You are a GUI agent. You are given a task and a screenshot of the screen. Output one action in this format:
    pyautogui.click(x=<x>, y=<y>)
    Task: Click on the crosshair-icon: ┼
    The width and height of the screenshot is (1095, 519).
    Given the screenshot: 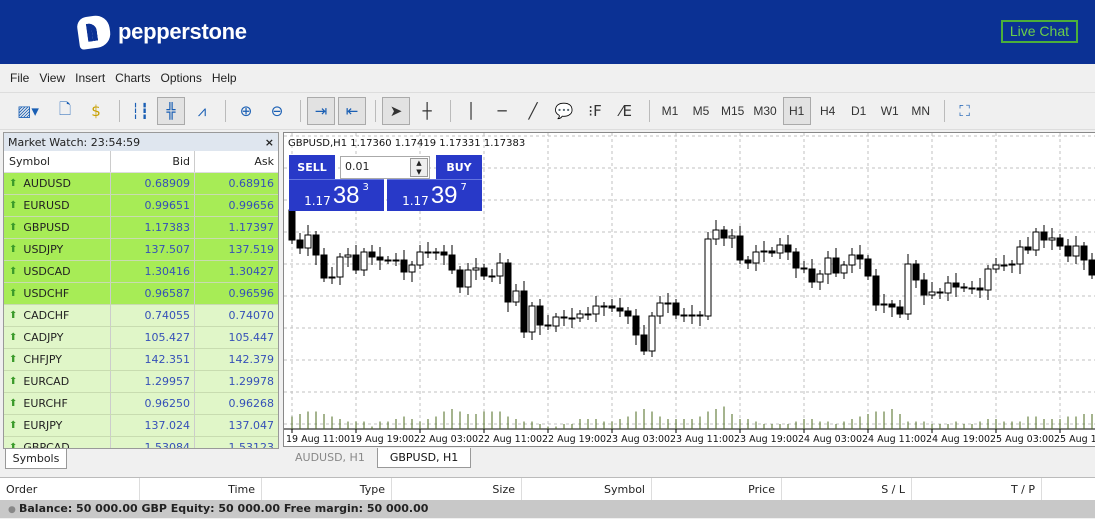 What is the action you would take?
    pyautogui.click(x=427, y=111)
    